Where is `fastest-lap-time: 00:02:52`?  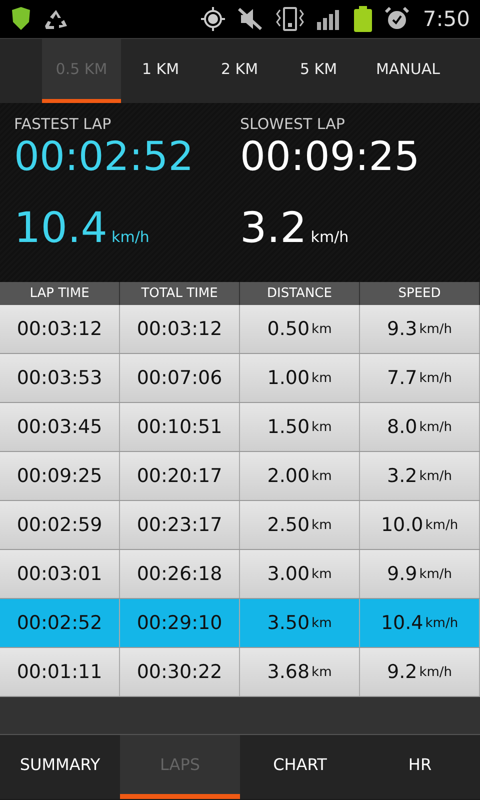
fastest-lap-time: 00:02:52 is located at coordinates (104, 157).